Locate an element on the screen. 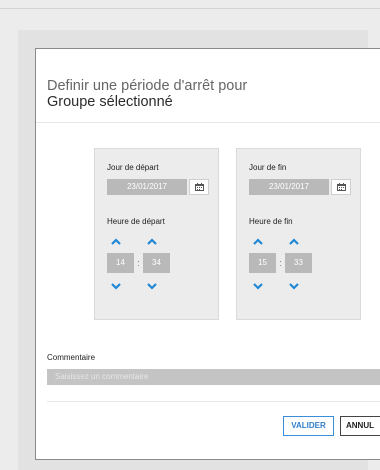 Image resolution: width=380 pixels, height=470 pixels. end-time-label: Heure de fin is located at coordinates (271, 221).